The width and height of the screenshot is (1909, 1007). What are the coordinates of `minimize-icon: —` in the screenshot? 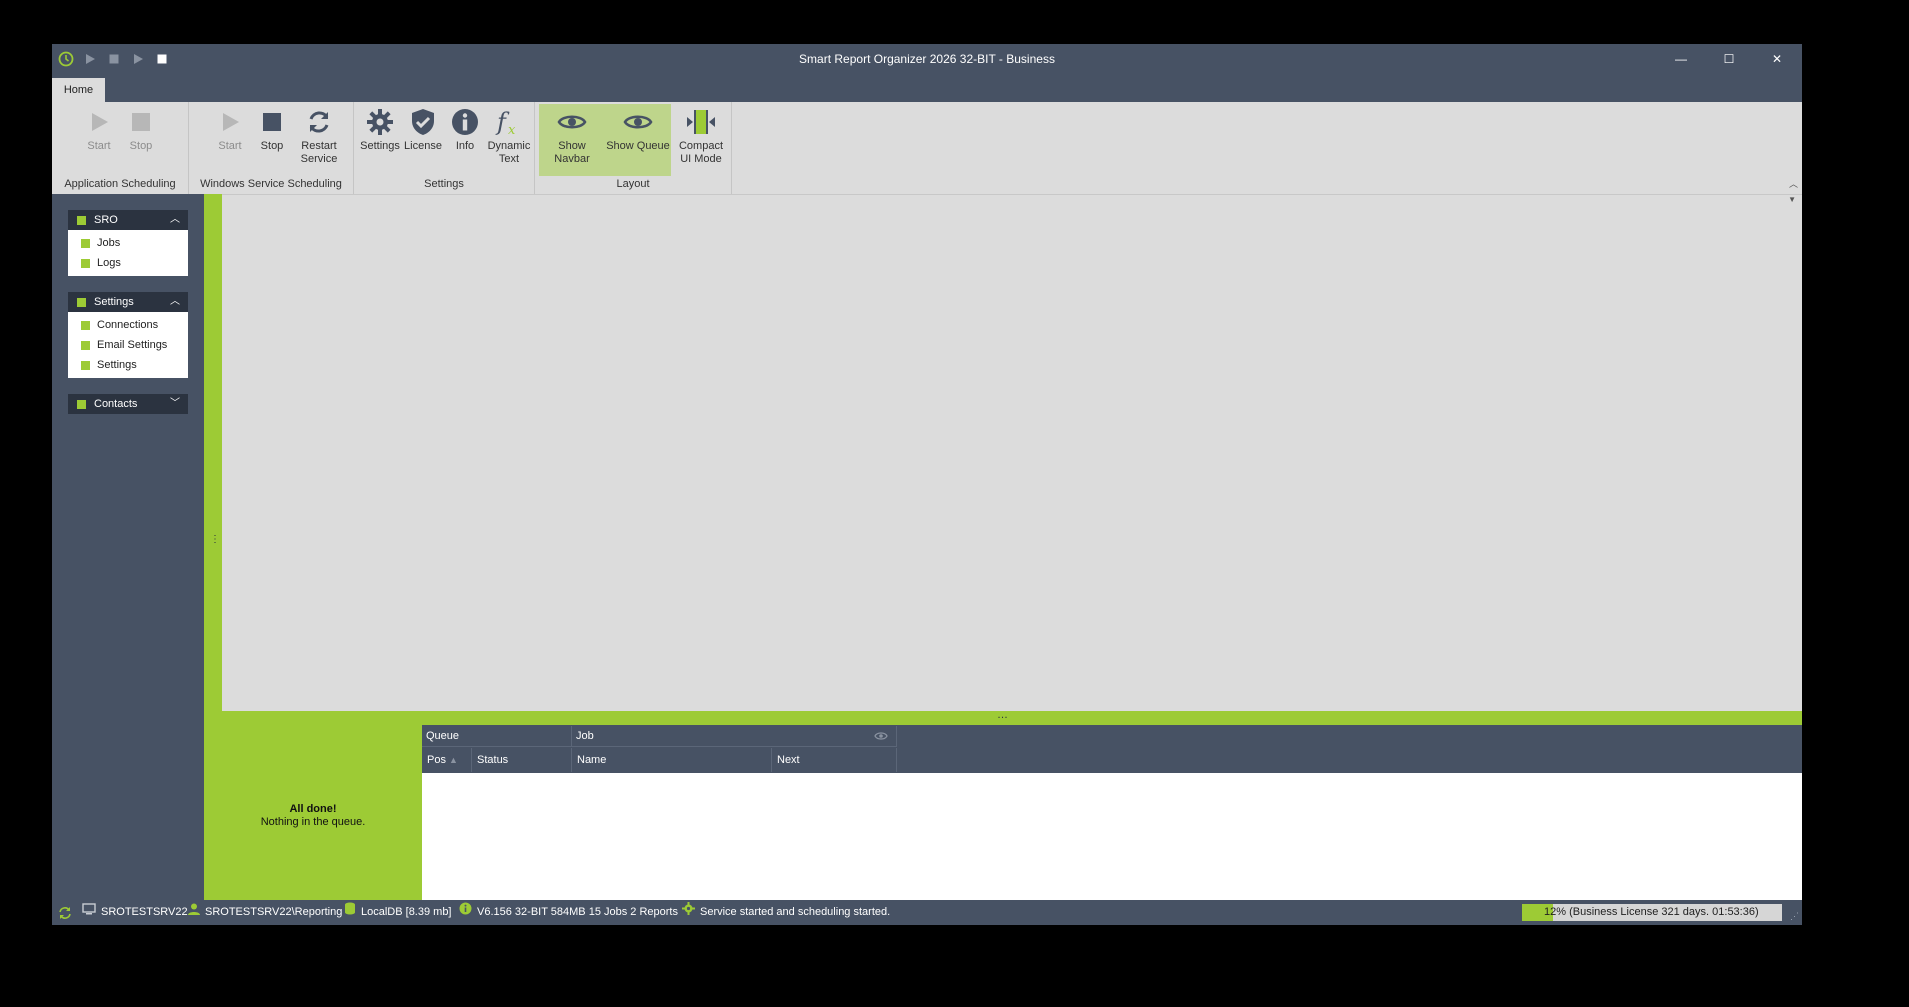 It's located at (1681, 59).